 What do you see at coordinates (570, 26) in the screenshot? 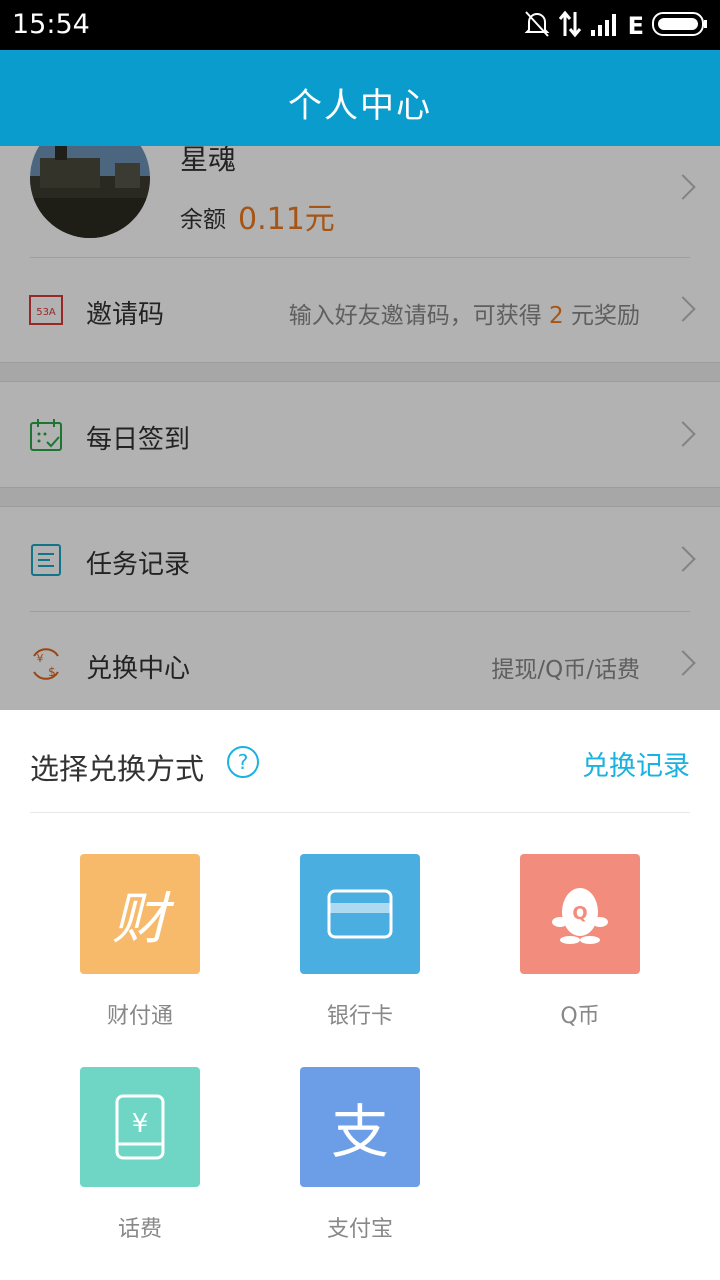
I see `data-transfer-icon` at bounding box center [570, 26].